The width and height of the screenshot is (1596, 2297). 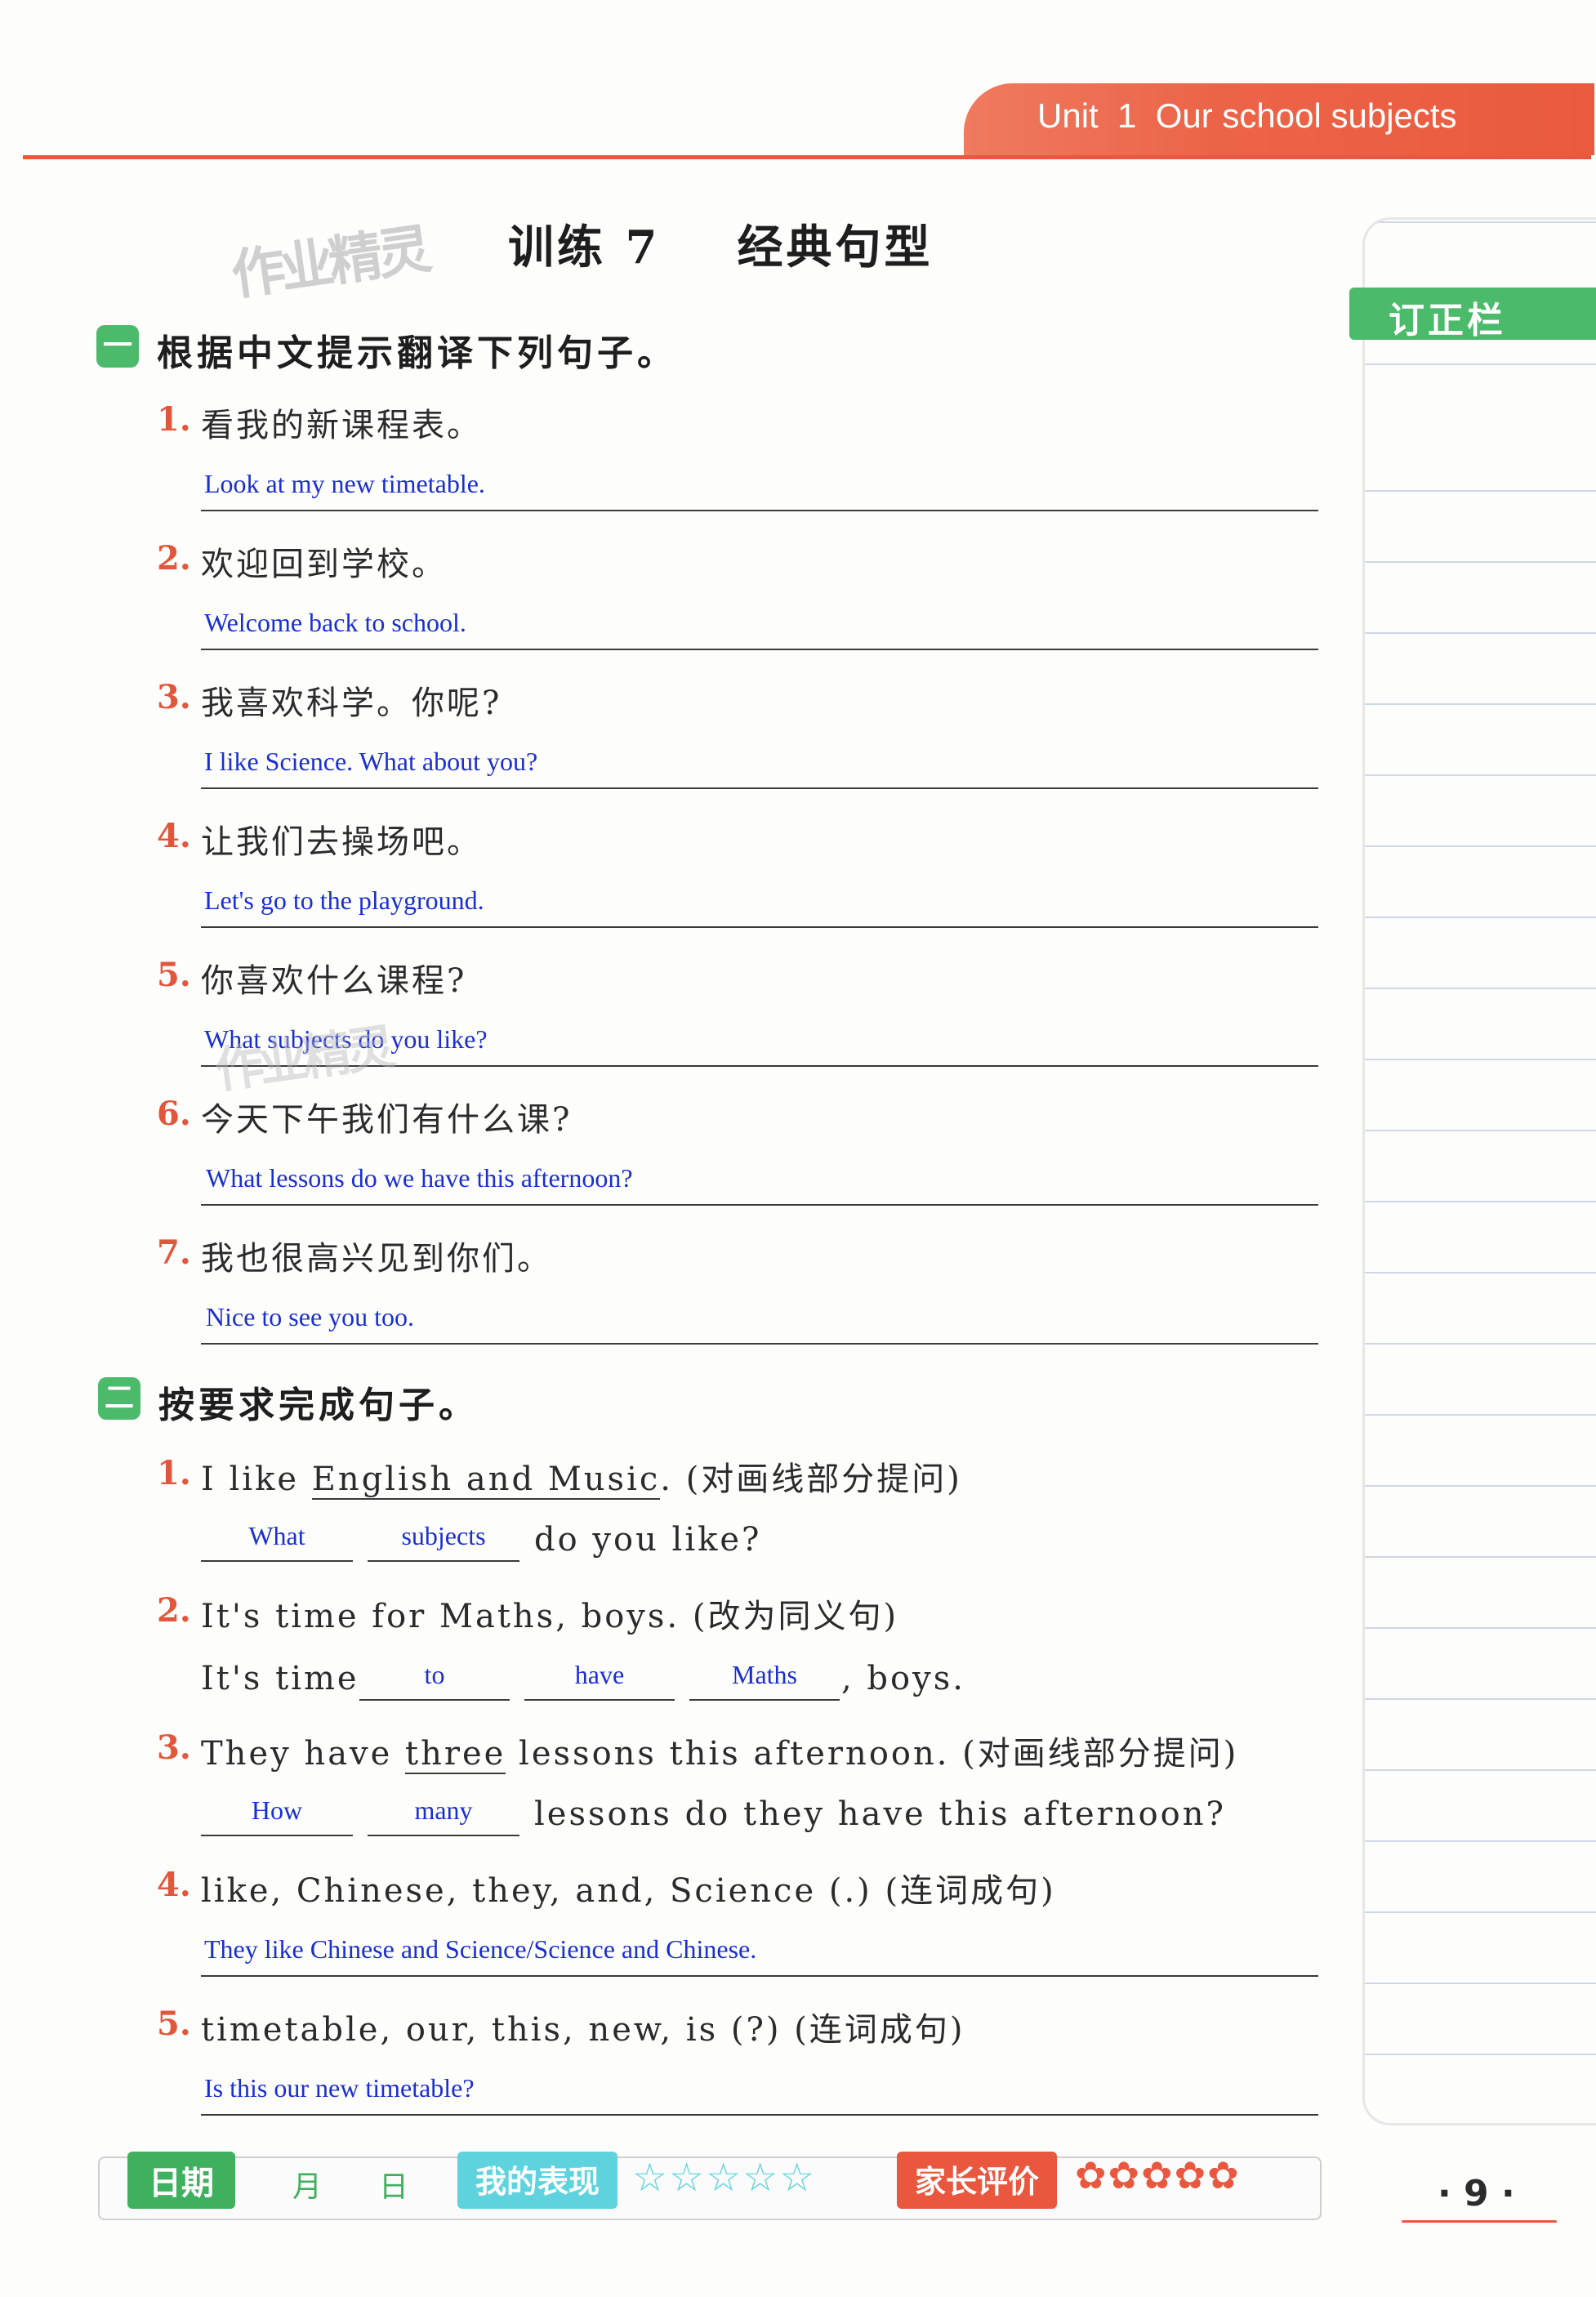 I want to click on item-answer: Nice to see you too., so click(x=310, y=1316).